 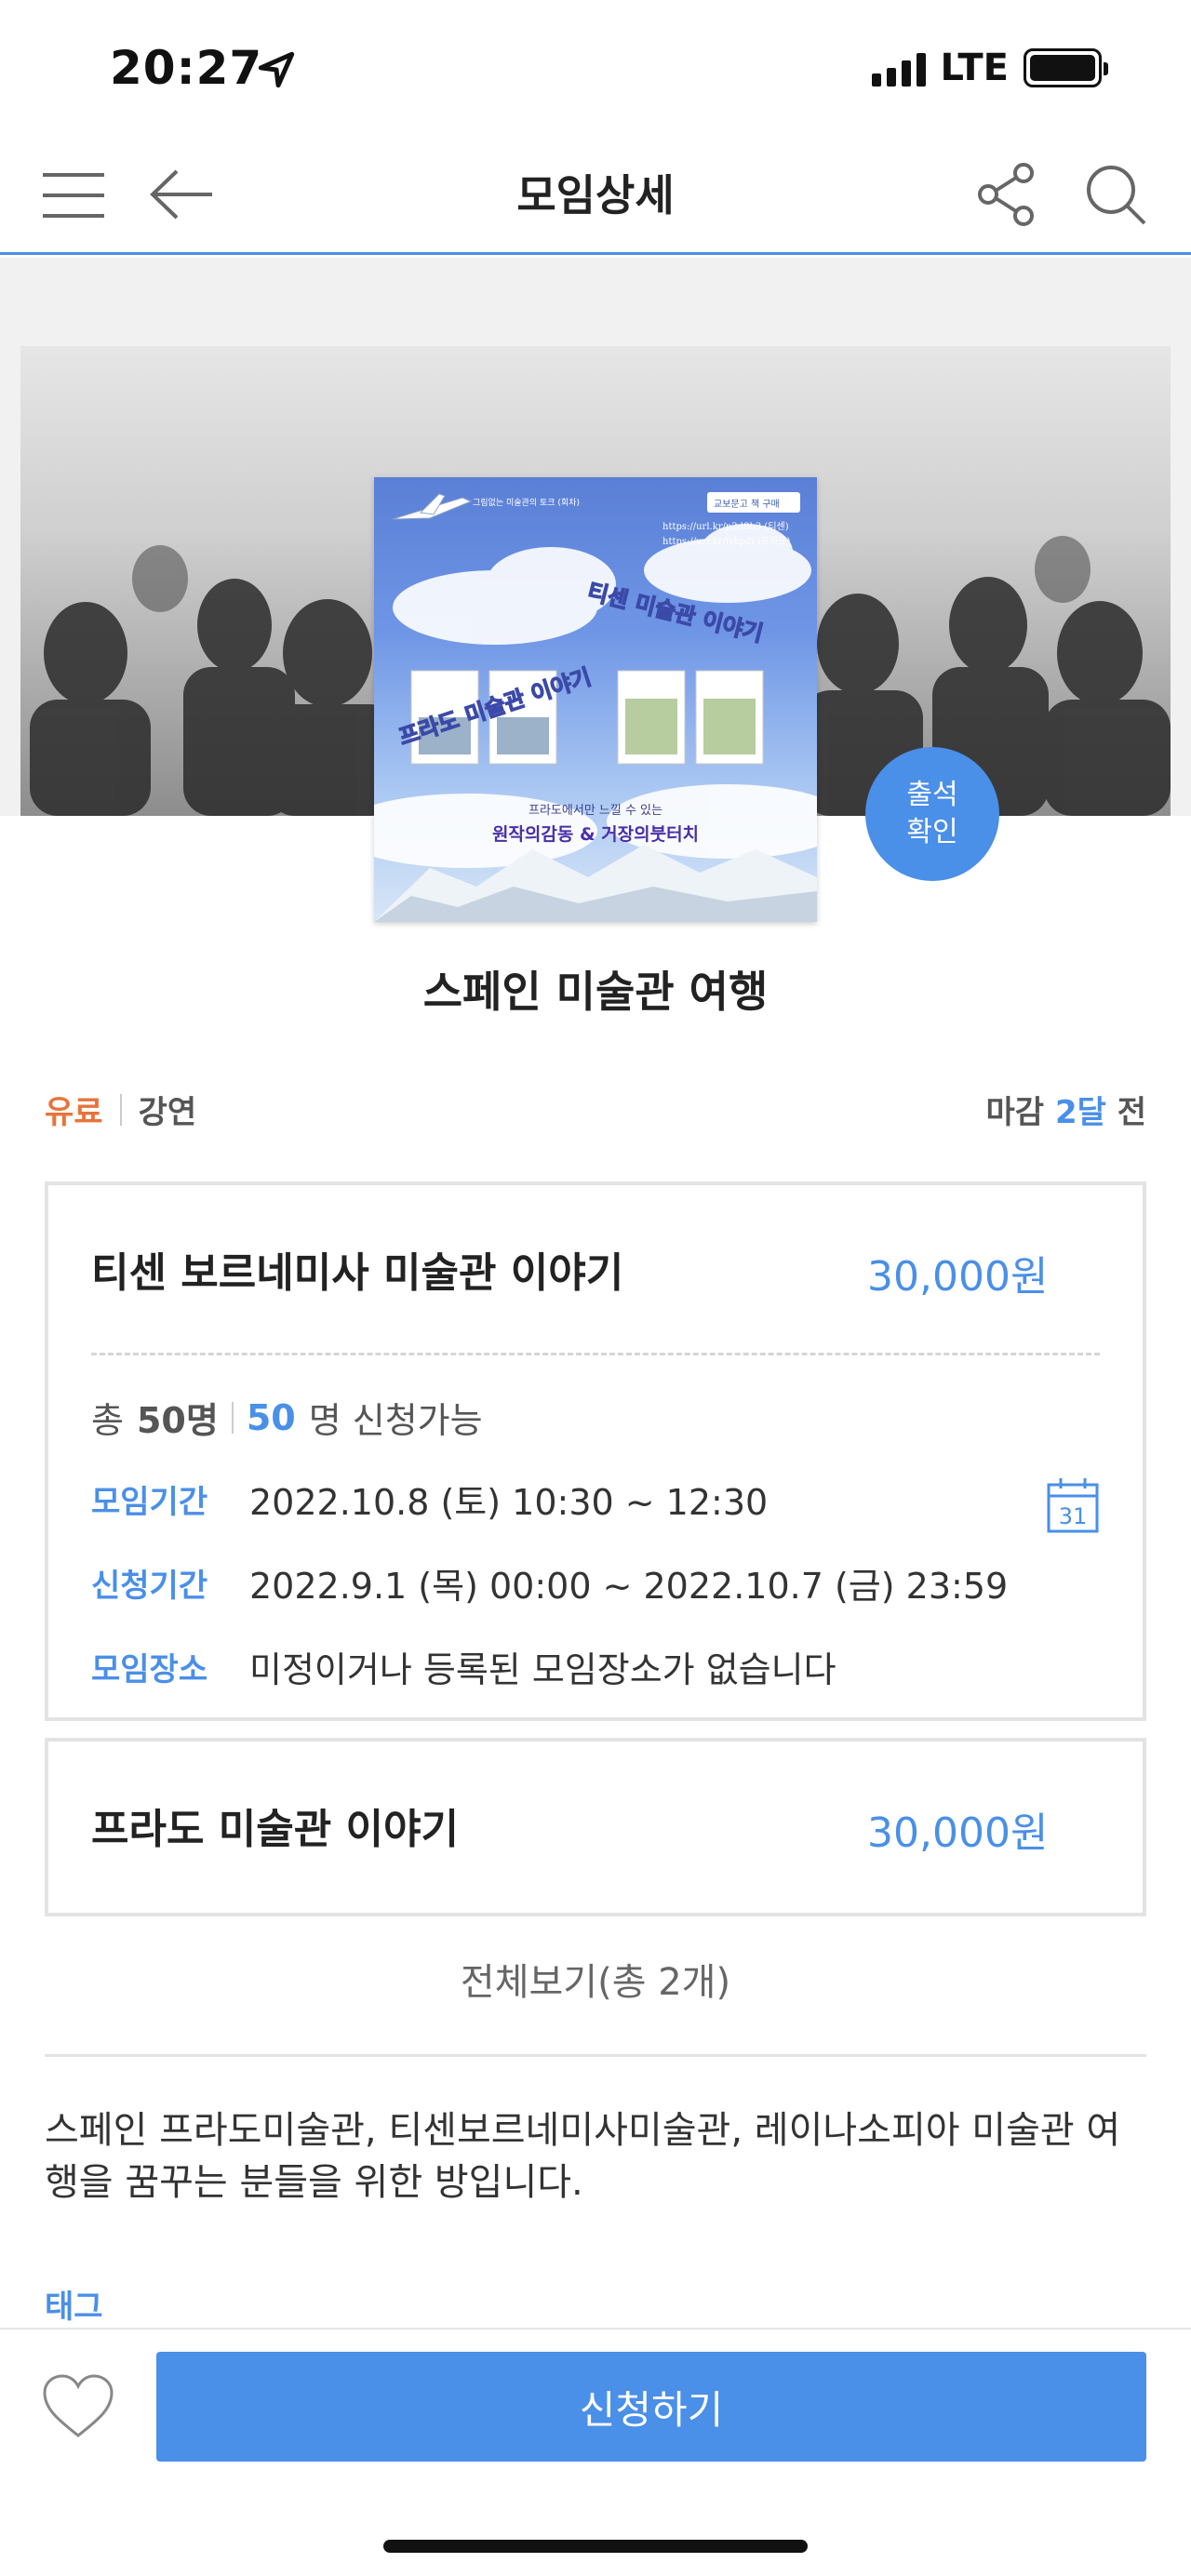 I want to click on heart-icon, so click(x=78, y=2405).